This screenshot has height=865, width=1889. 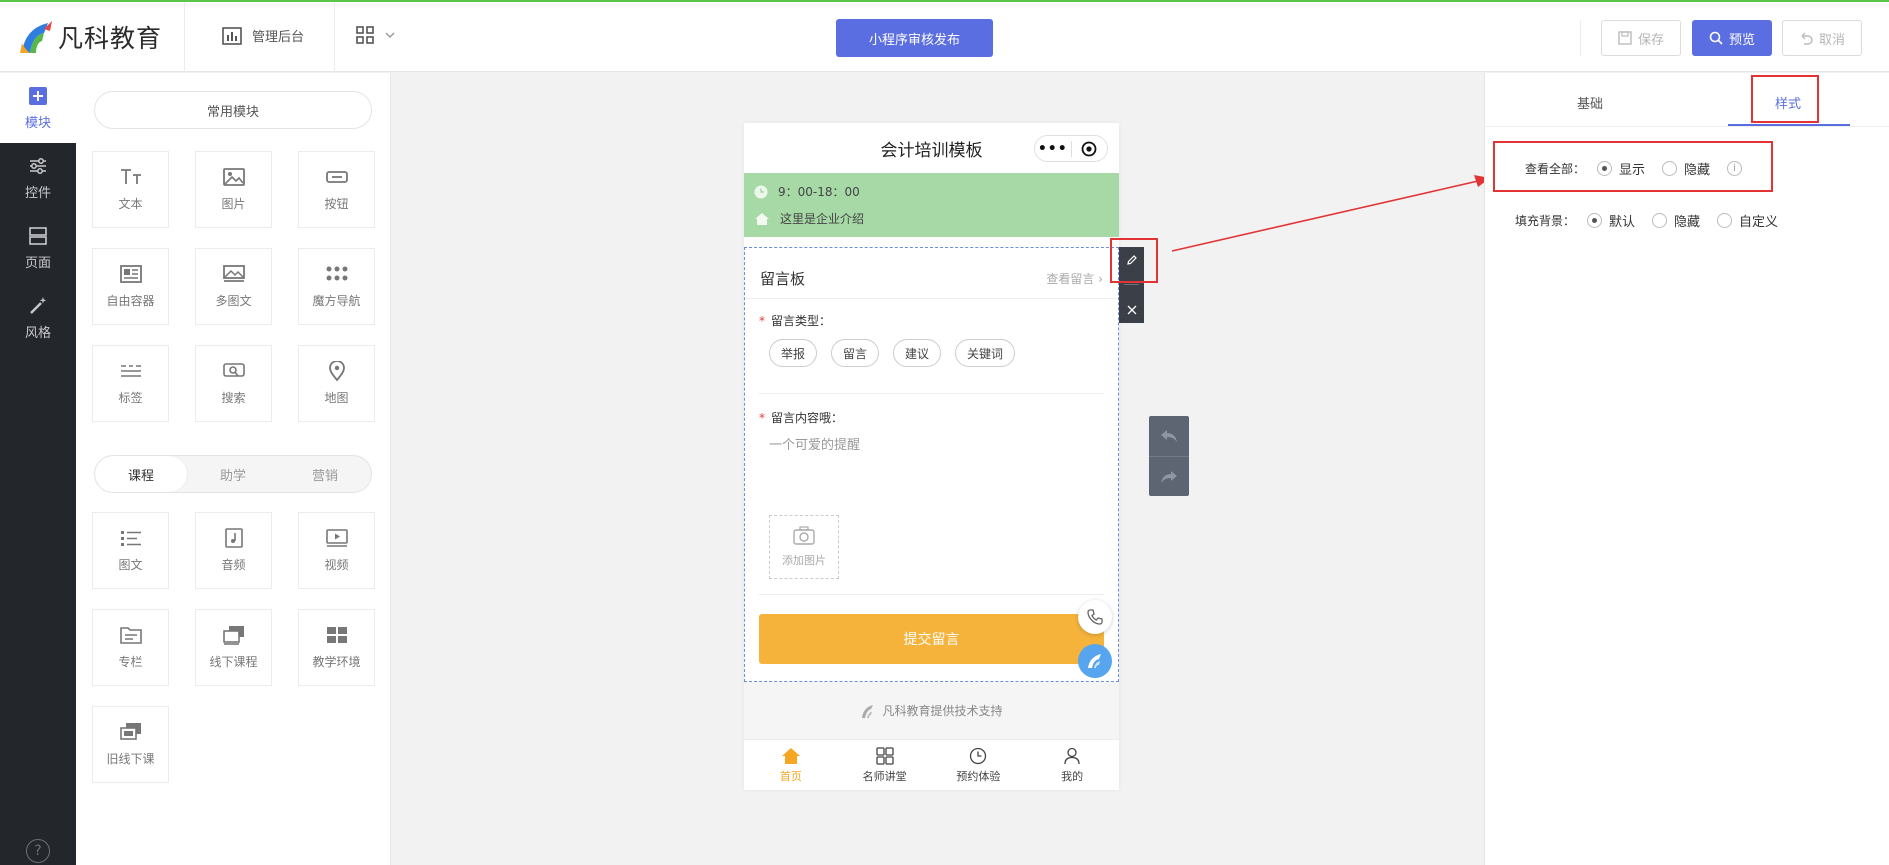 I want to click on module-column: 专栏, so click(x=130, y=647).